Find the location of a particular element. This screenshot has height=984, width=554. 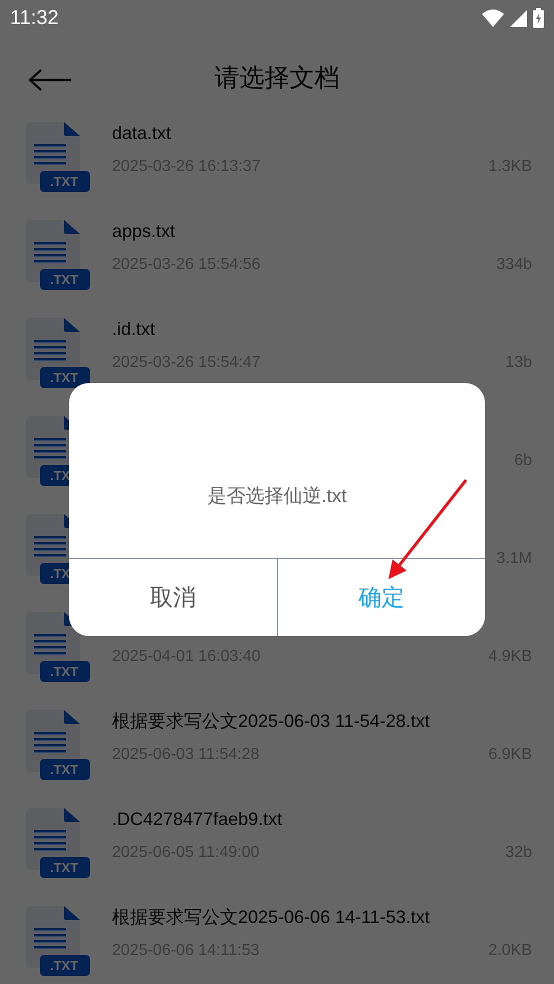

status-time: 11:32 is located at coordinates (34, 18).